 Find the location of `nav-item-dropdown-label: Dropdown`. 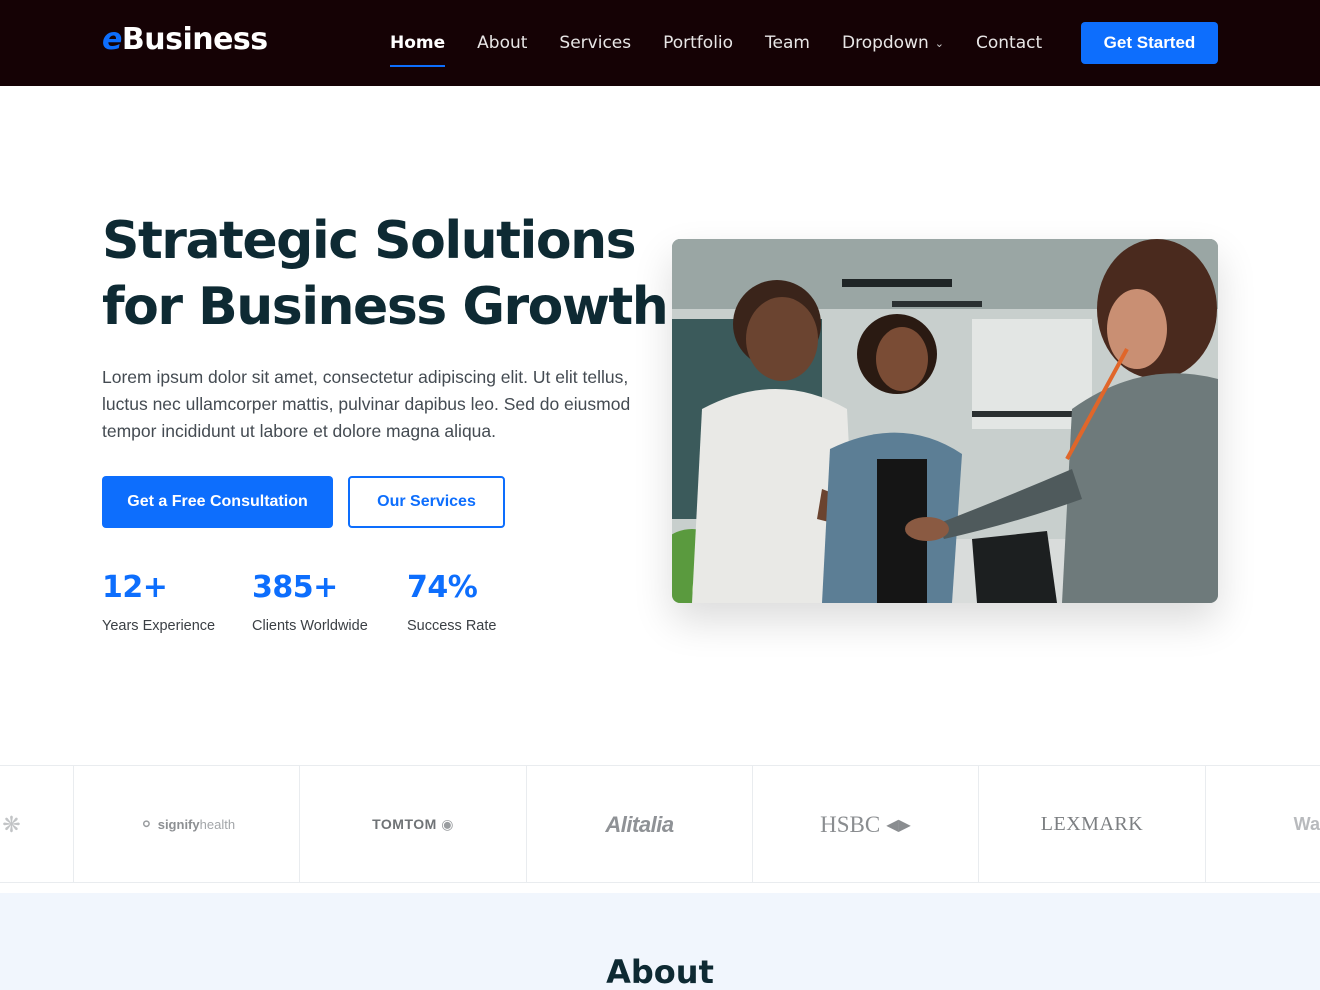

nav-item-dropdown-label: Dropdown is located at coordinates (885, 43).